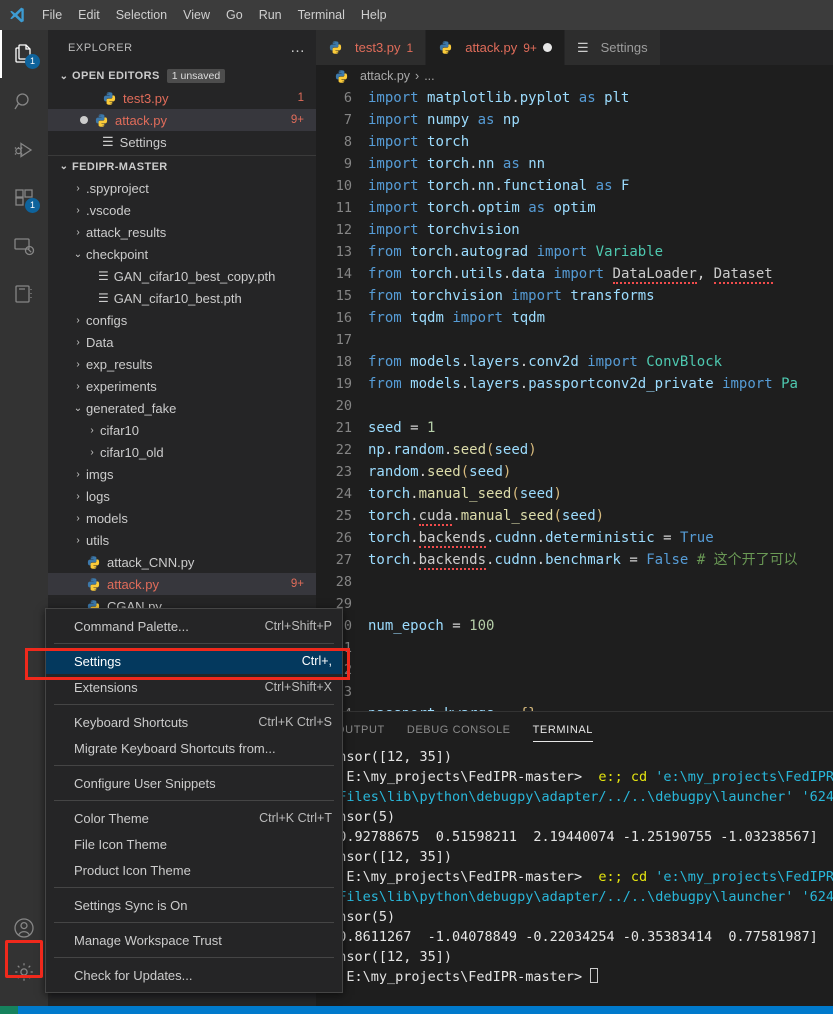  What do you see at coordinates (194, 818) in the screenshot?
I see `menu-item-color-theme: Color Theme Ctrl+K Ctrl+T` at bounding box center [194, 818].